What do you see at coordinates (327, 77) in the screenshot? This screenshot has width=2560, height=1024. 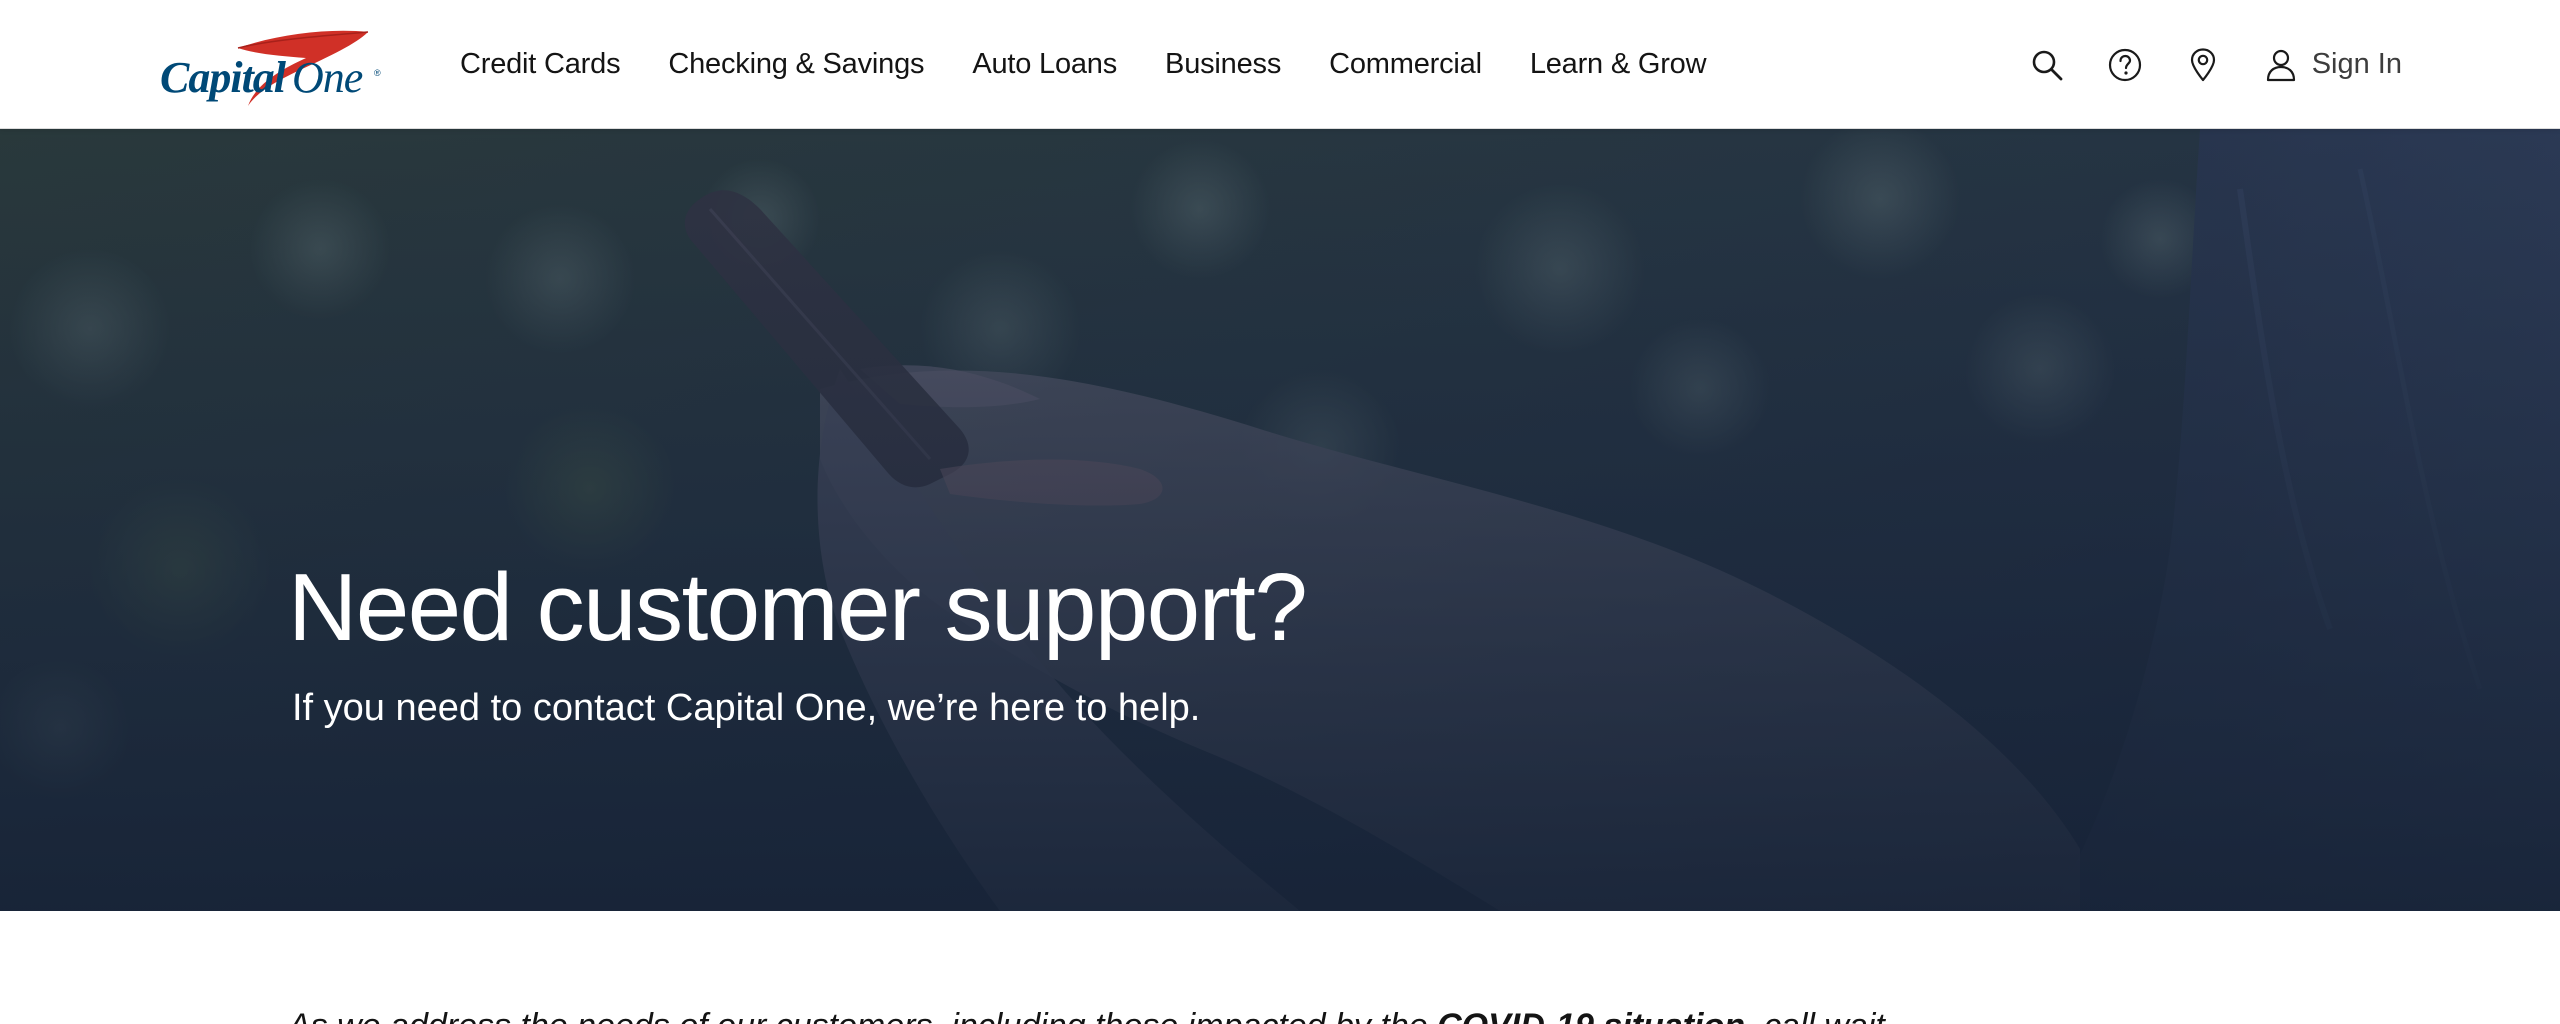 I see `svg-text: One` at bounding box center [327, 77].